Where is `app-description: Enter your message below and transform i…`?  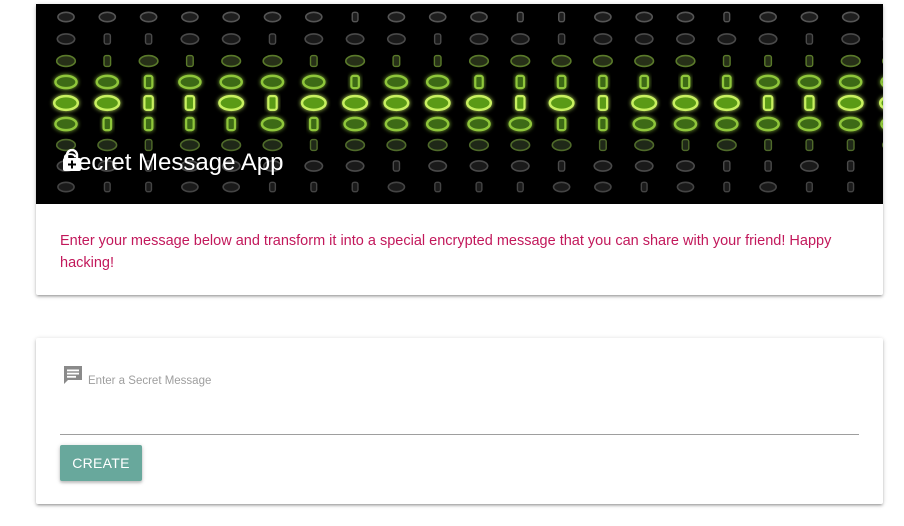
app-description: Enter your message below and transform i… is located at coordinates (446, 252).